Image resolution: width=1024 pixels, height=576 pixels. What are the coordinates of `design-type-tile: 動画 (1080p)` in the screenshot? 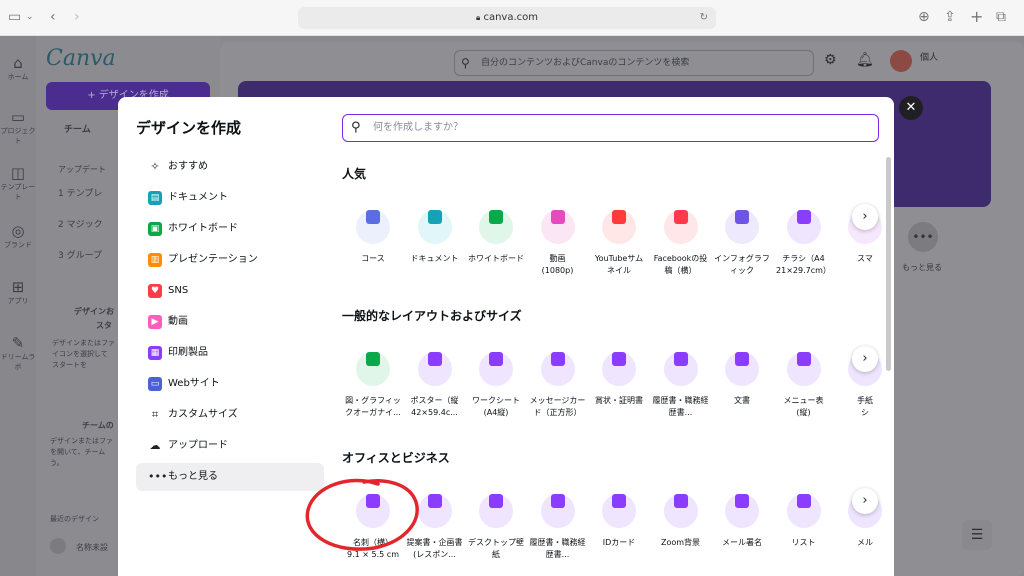 It's located at (558, 238).